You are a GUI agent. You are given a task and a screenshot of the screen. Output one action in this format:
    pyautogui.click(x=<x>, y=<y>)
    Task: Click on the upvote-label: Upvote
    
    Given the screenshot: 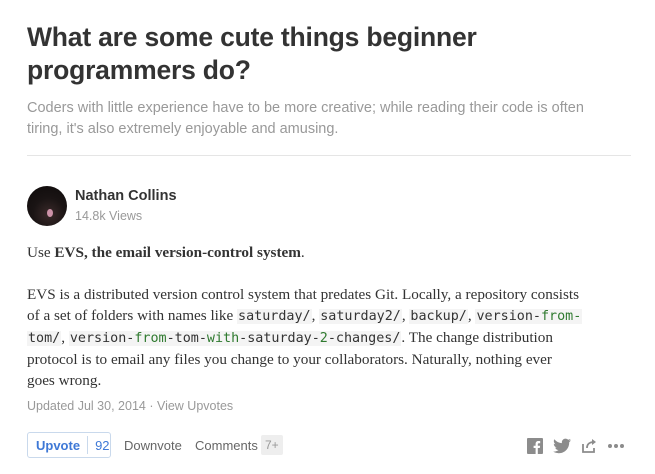 What is the action you would take?
    pyautogui.click(x=58, y=445)
    